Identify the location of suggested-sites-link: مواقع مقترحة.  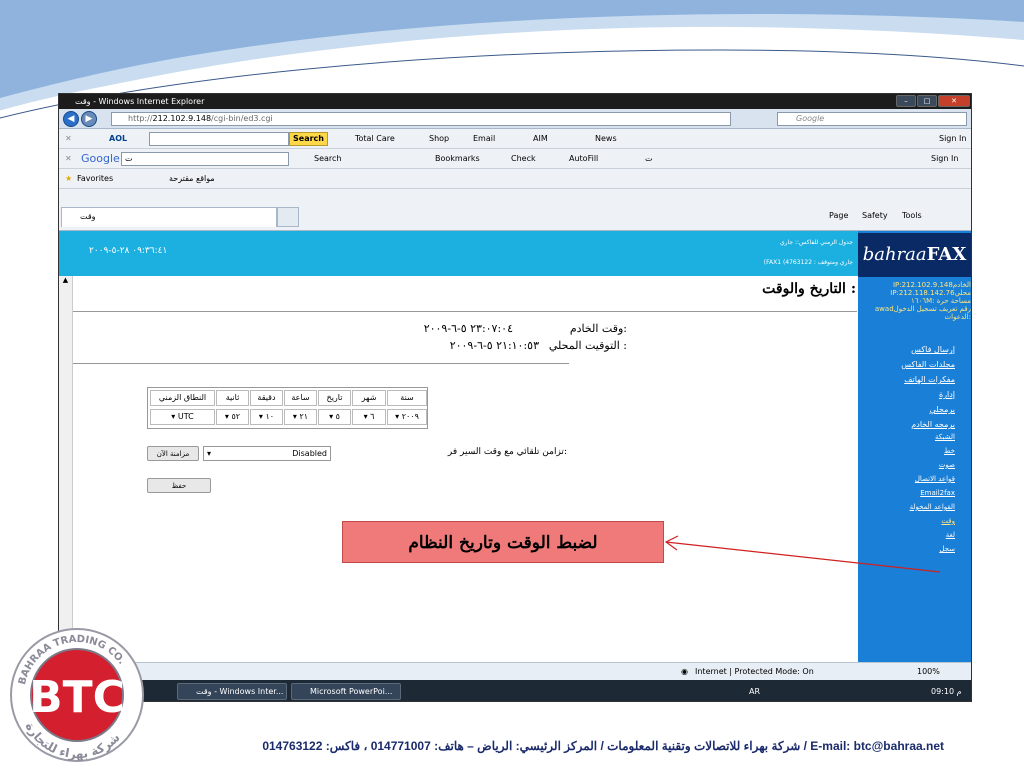
(192, 178).